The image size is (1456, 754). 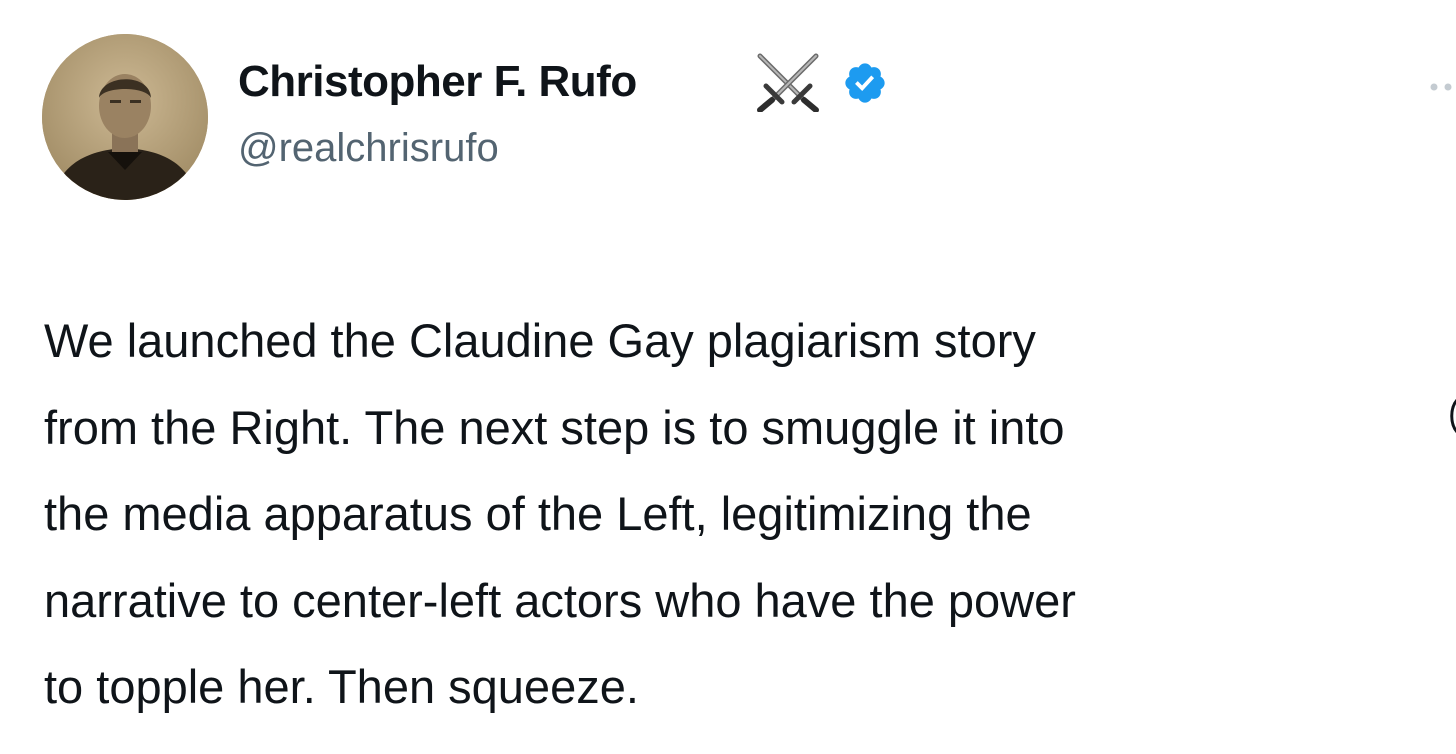 What do you see at coordinates (1452, 416) in the screenshot?
I see `cropped-edge-glyph` at bounding box center [1452, 416].